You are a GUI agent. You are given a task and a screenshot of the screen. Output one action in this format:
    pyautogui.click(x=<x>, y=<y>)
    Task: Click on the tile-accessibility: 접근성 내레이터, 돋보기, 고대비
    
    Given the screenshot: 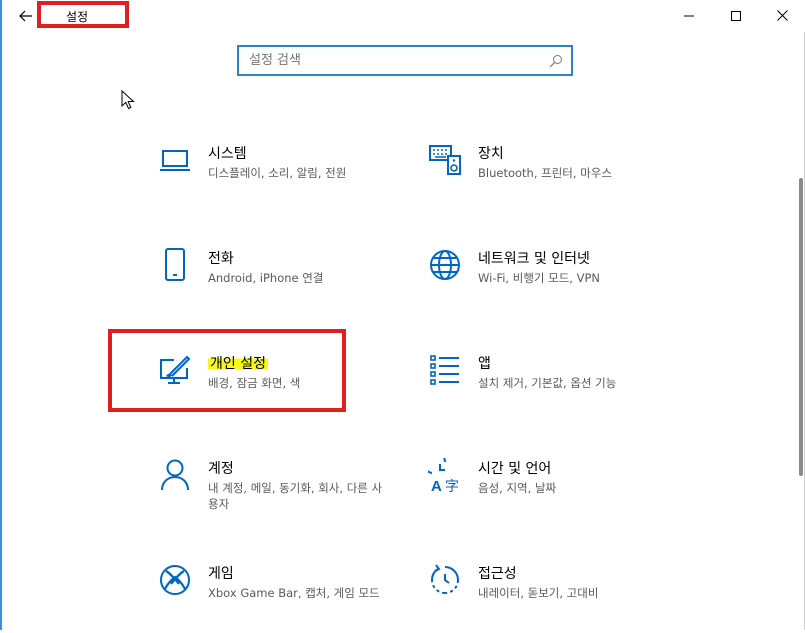 What is the action you would take?
    pyautogui.click(x=553, y=598)
    